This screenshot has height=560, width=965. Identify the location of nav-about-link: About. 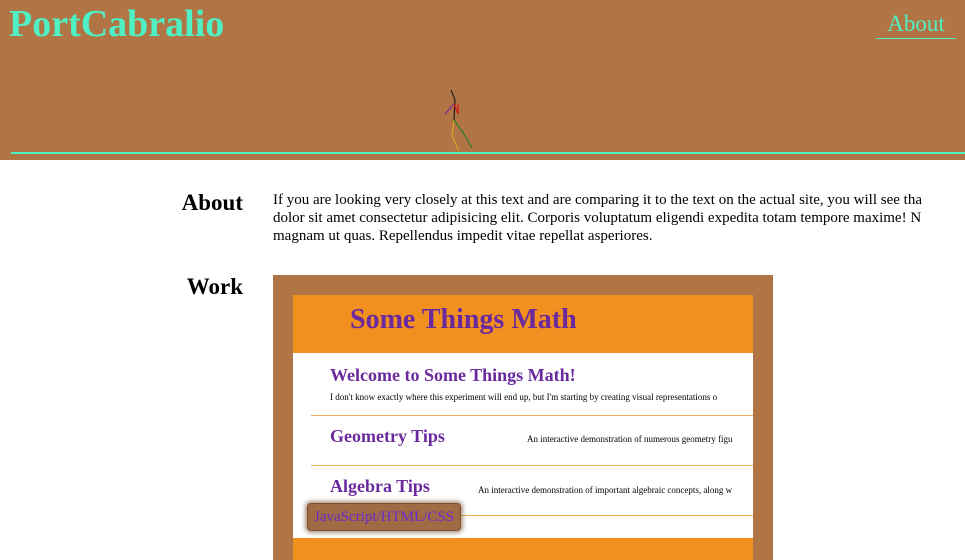
(916, 24).